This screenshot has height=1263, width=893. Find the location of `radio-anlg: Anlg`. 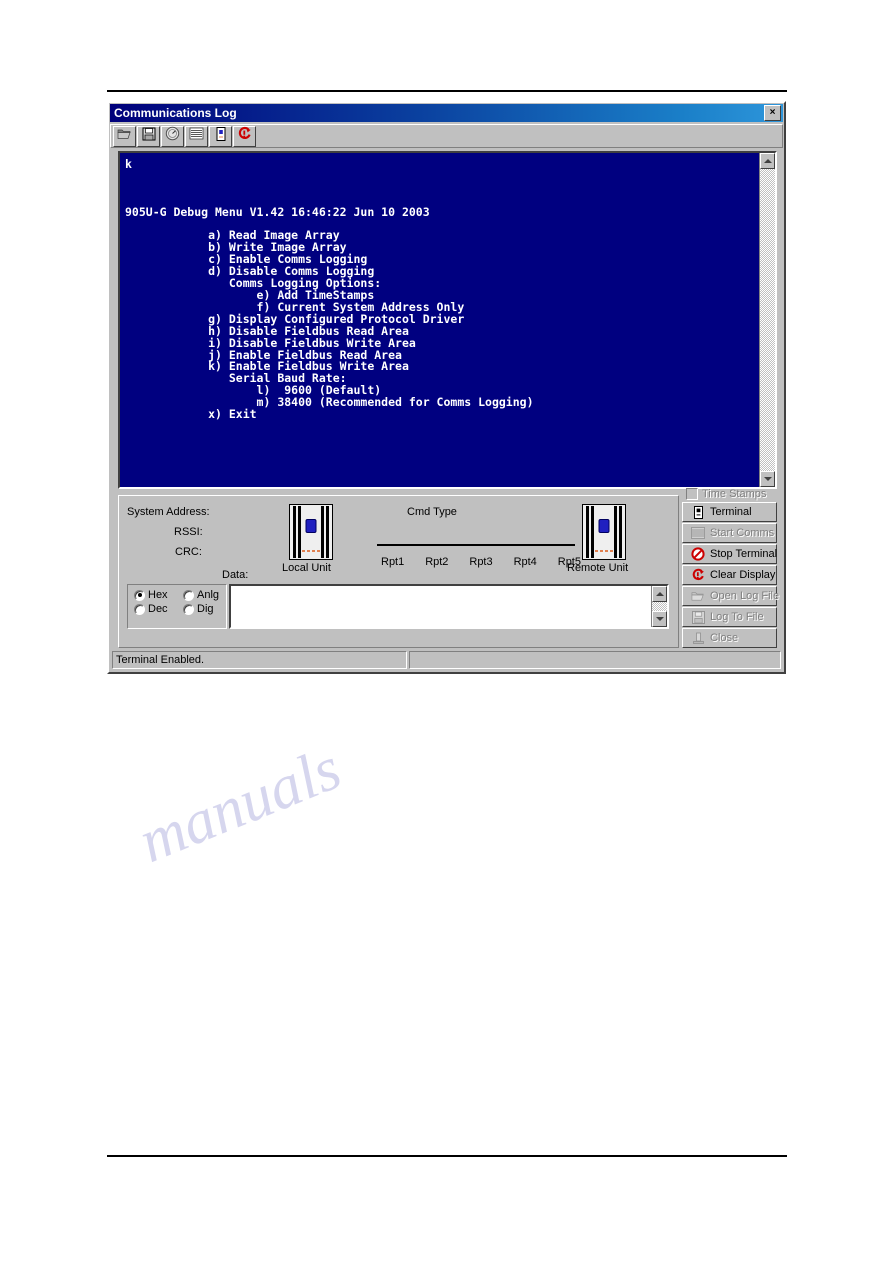

radio-anlg: Anlg is located at coordinates (204, 595).